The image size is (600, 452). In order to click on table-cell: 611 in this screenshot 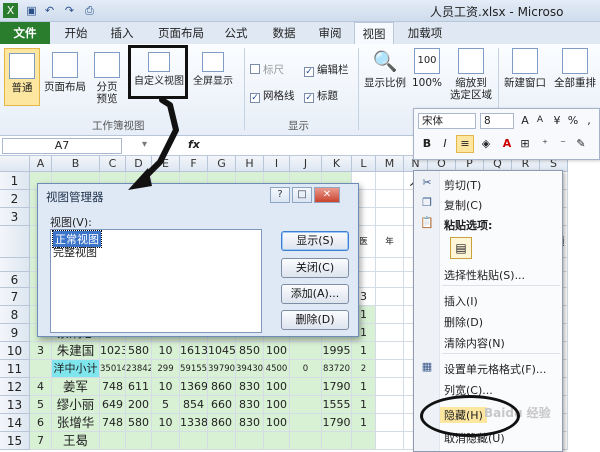, I will do `click(139, 387)`.